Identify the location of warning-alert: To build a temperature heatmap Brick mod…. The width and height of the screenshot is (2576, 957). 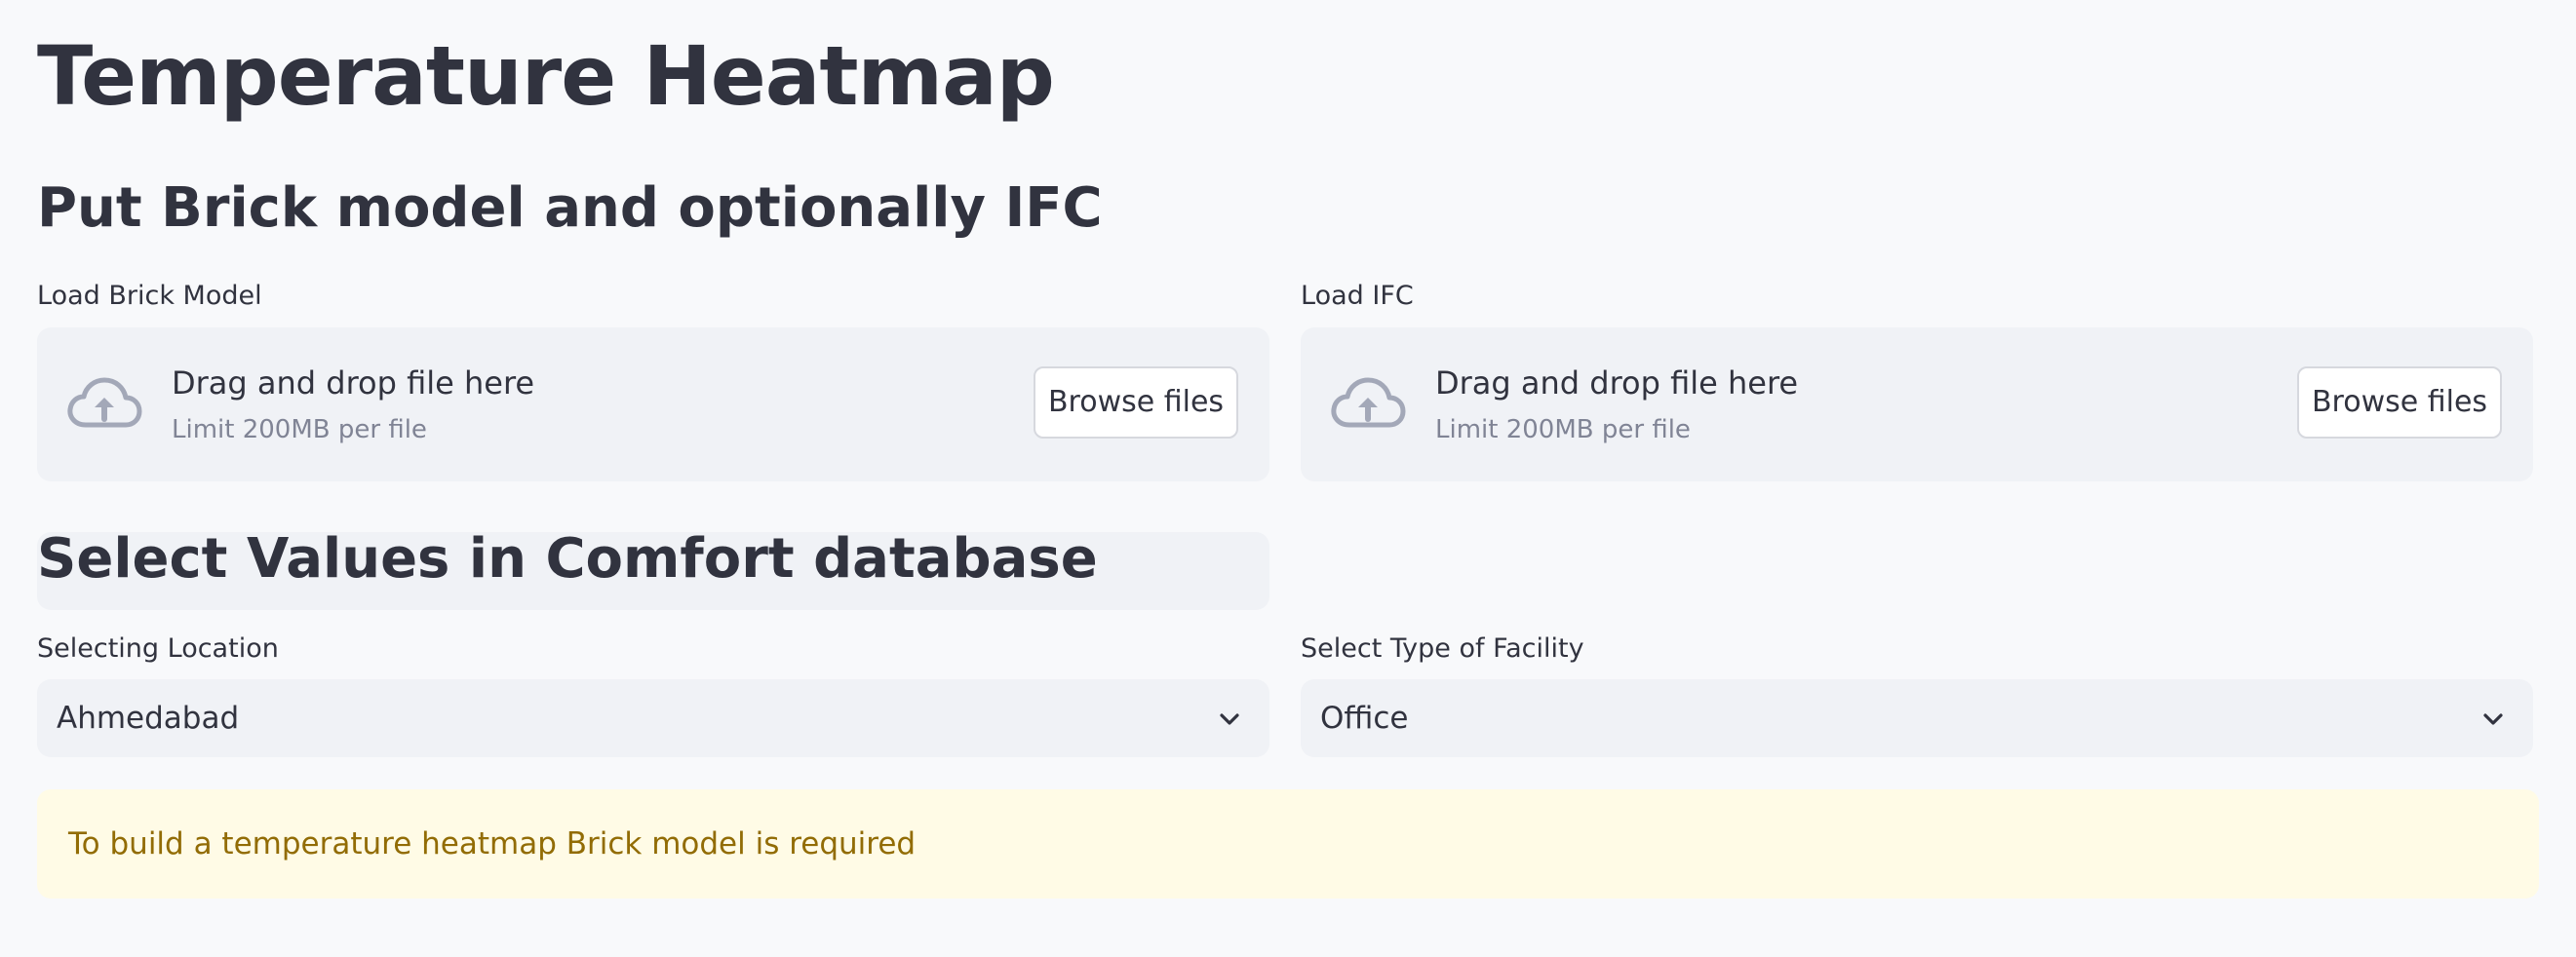
(1288, 844).